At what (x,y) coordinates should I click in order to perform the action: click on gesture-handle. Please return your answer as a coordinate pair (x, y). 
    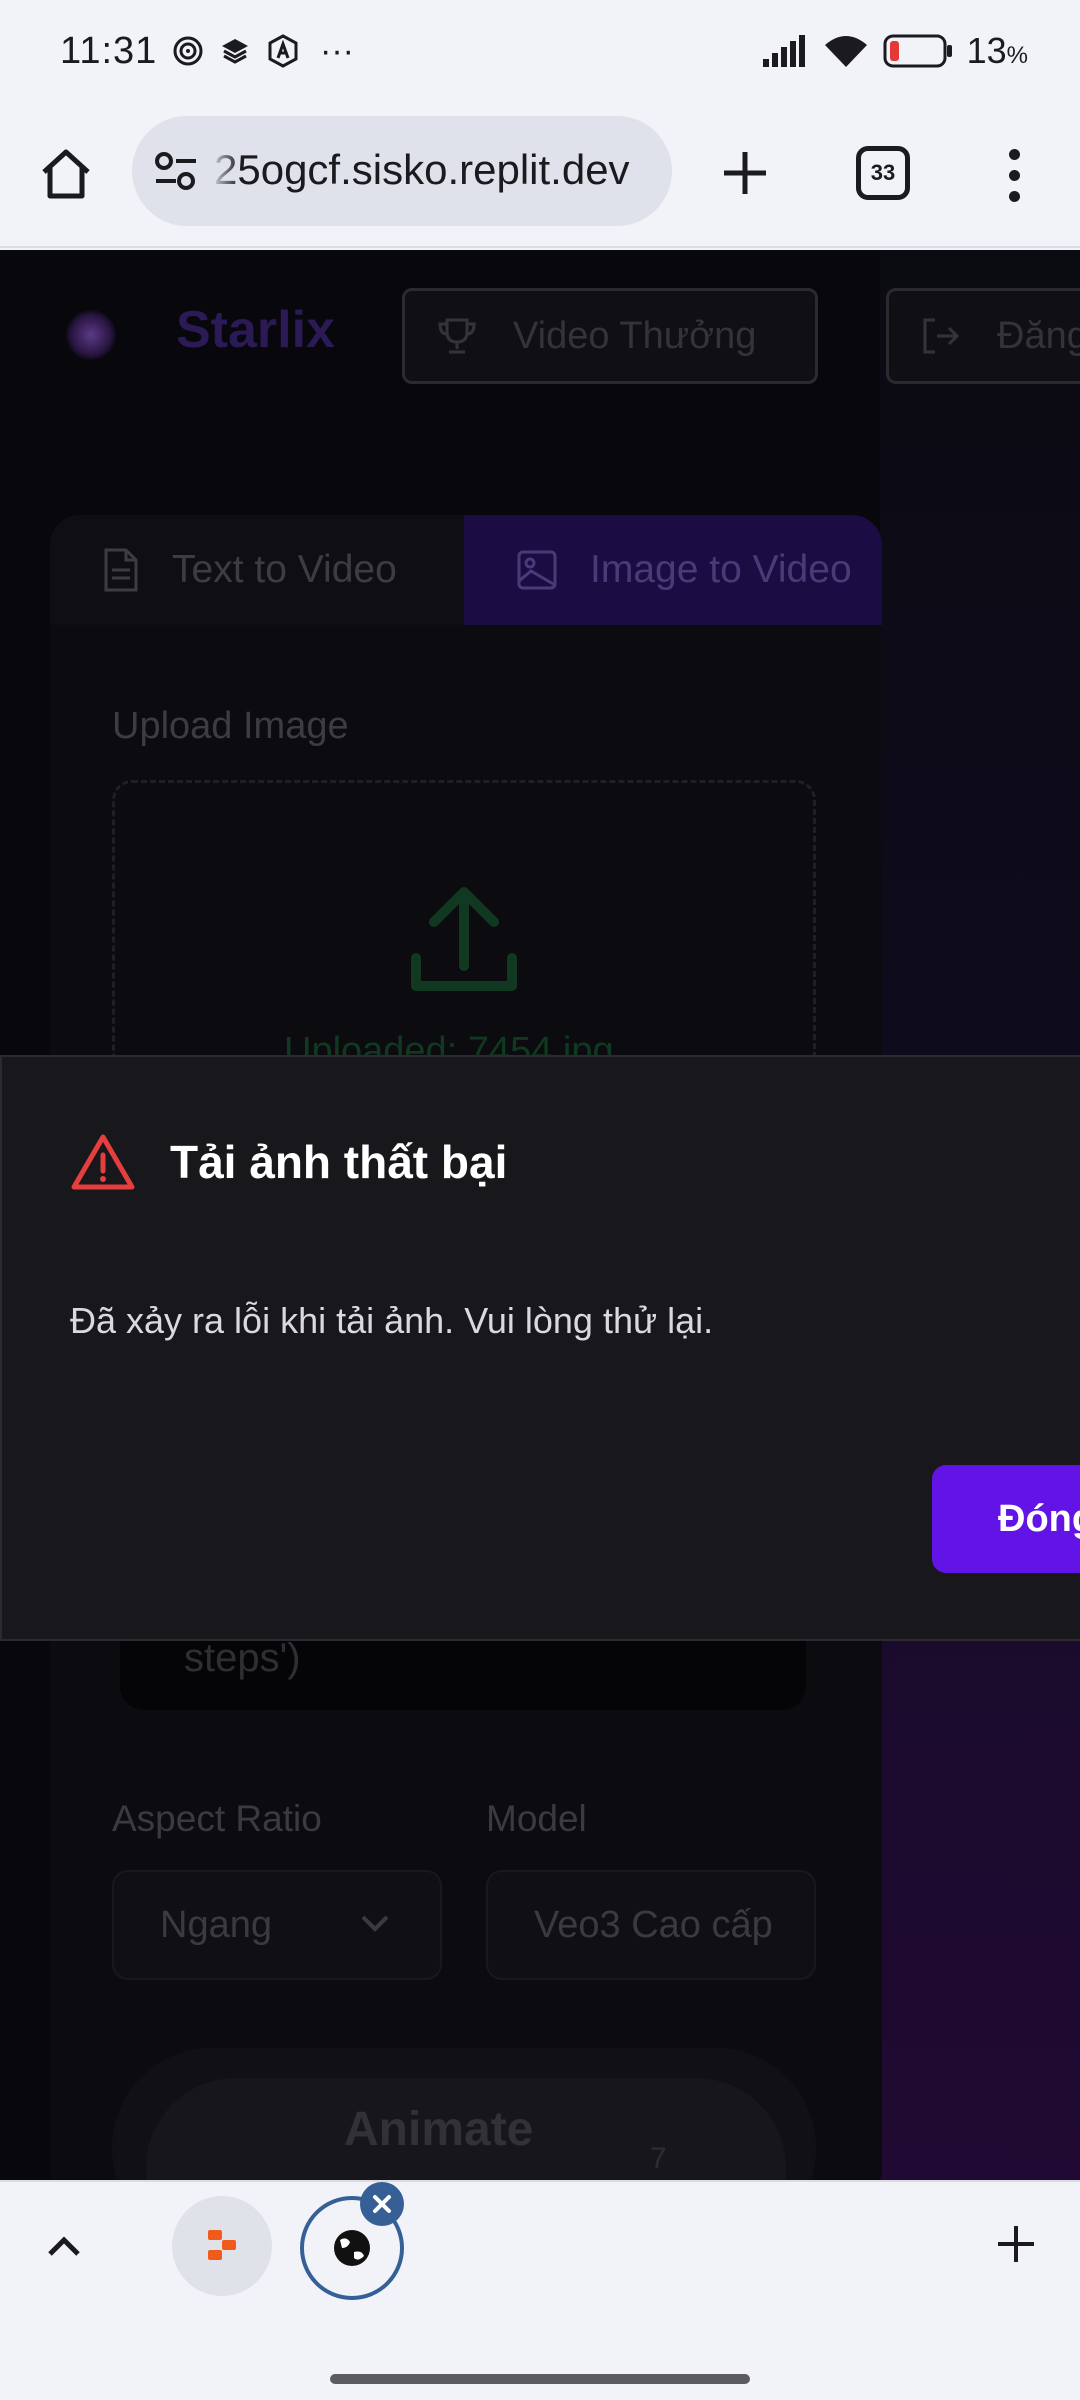
    Looking at the image, I should click on (540, 2379).